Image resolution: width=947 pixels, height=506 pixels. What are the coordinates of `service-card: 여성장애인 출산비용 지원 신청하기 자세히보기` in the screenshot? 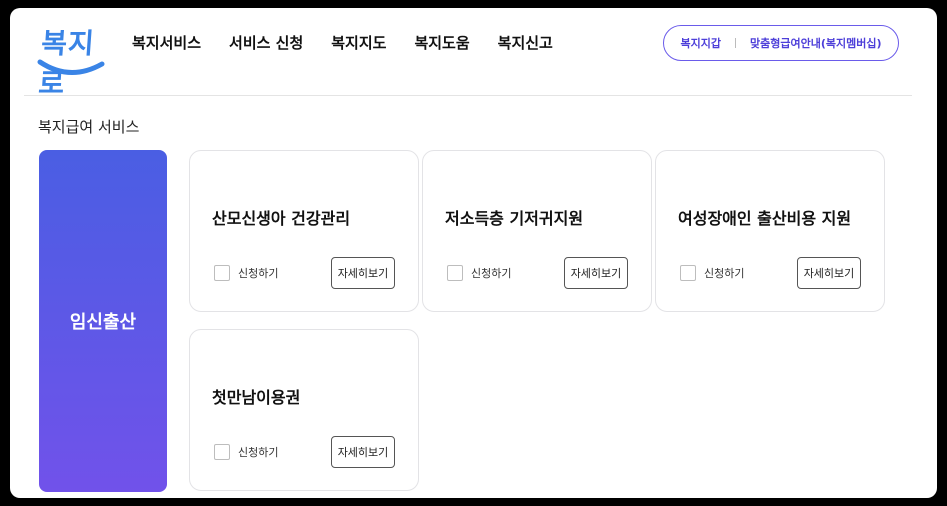 It's located at (770, 231).